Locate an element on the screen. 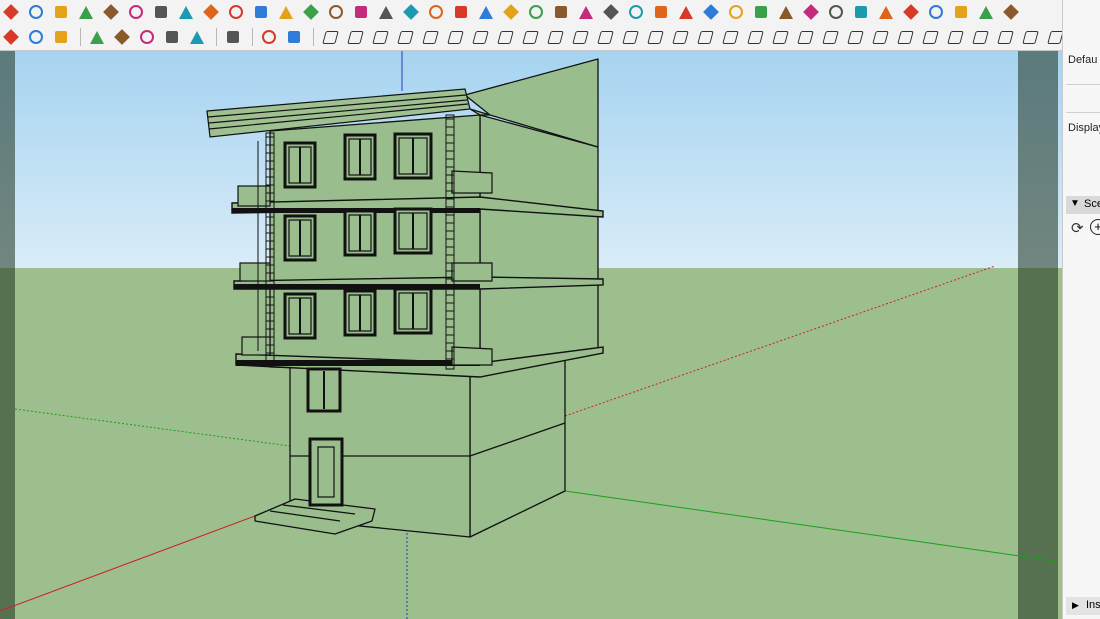  split-icon is located at coordinates (911, 12).